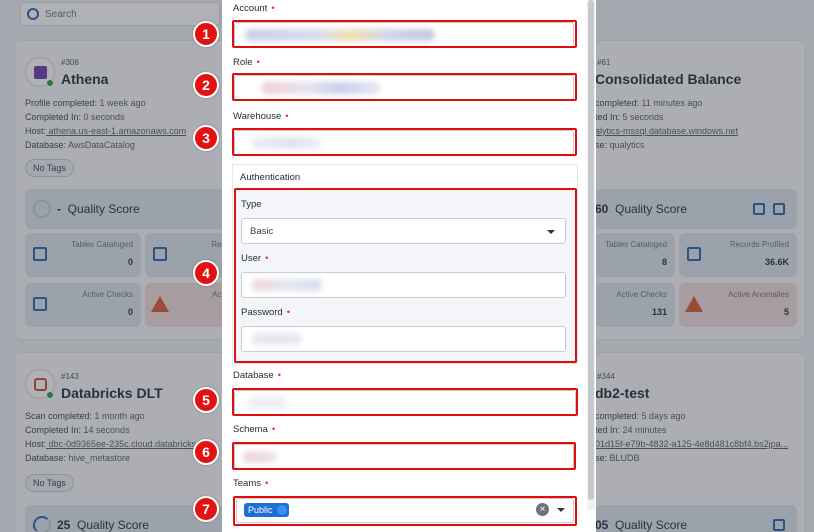 The width and height of the screenshot is (814, 532). I want to click on highlight-account, so click(404, 34).